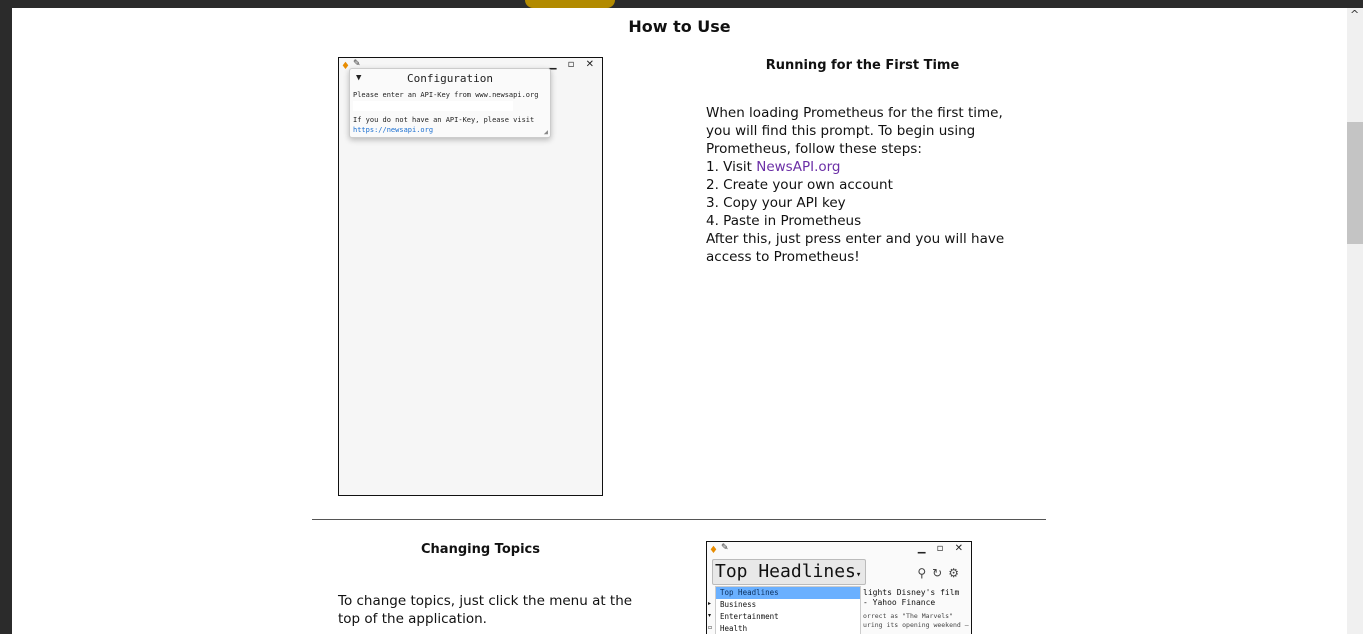  Describe the element at coordinates (1355, 321) in the screenshot. I see `page-scrollbar: ^` at that location.